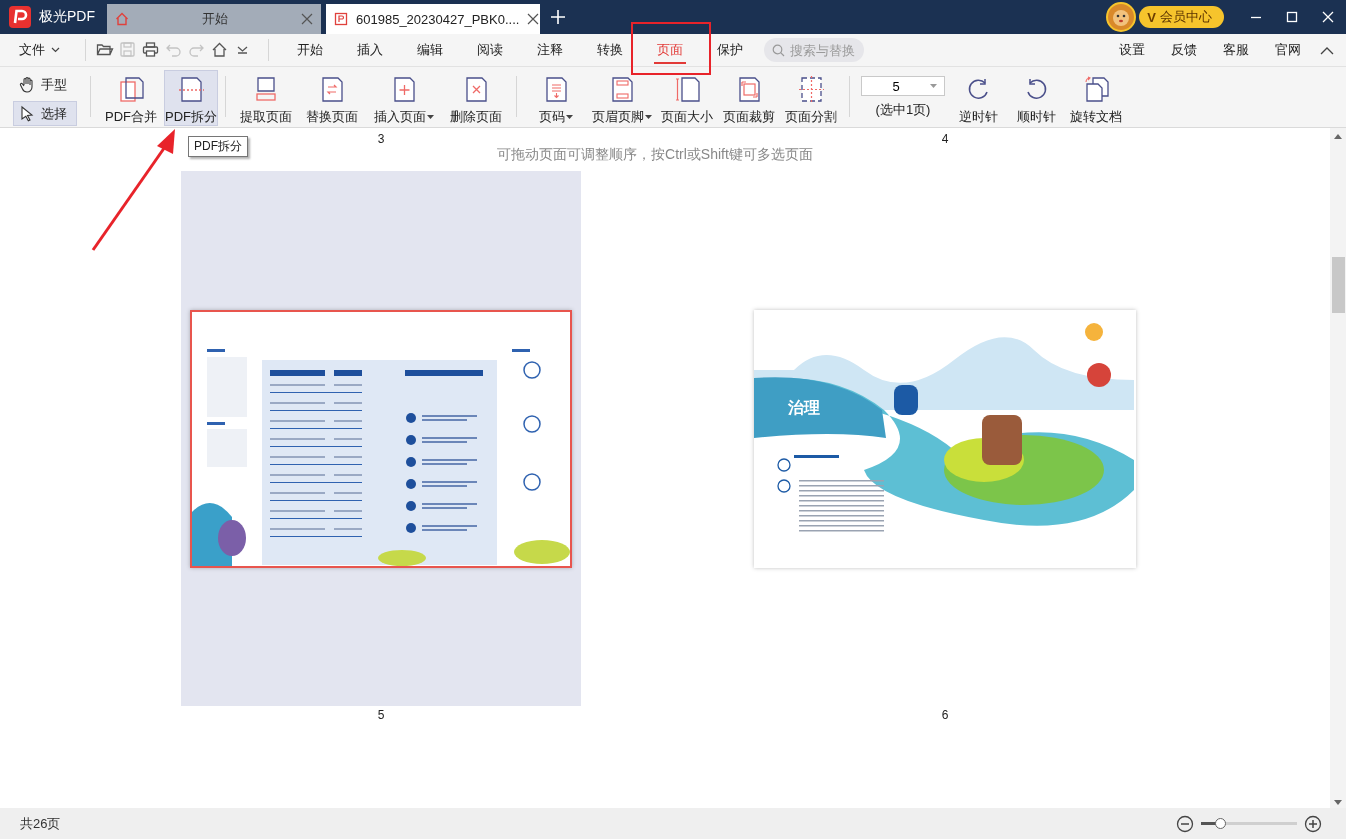  What do you see at coordinates (476, 98) in the screenshot?
I see `toolbar-button: 删除页面` at bounding box center [476, 98].